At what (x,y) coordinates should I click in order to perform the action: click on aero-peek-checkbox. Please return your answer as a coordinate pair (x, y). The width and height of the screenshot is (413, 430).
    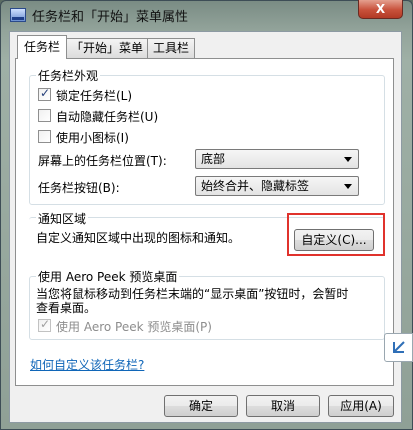
    Looking at the image, I should click on (44, 324).